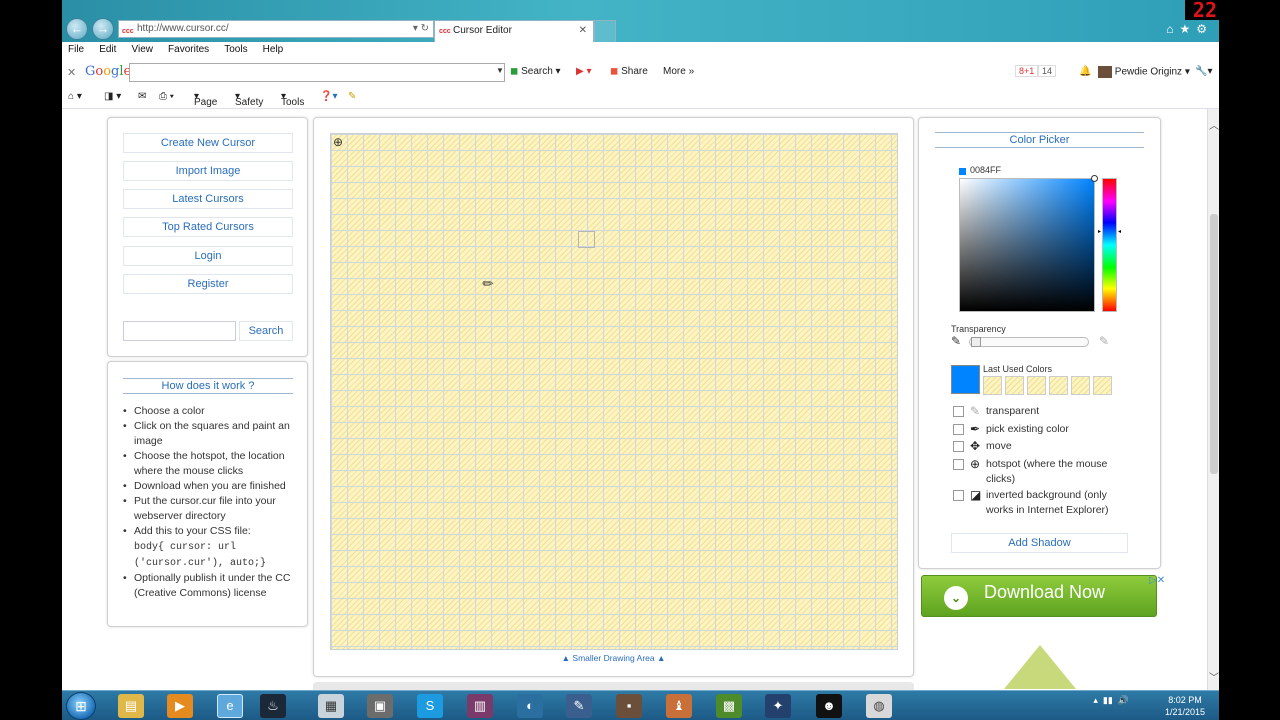 This screenshot has width=1280, height=720. I want to click on saturation-value-square, so click(1028, 243).